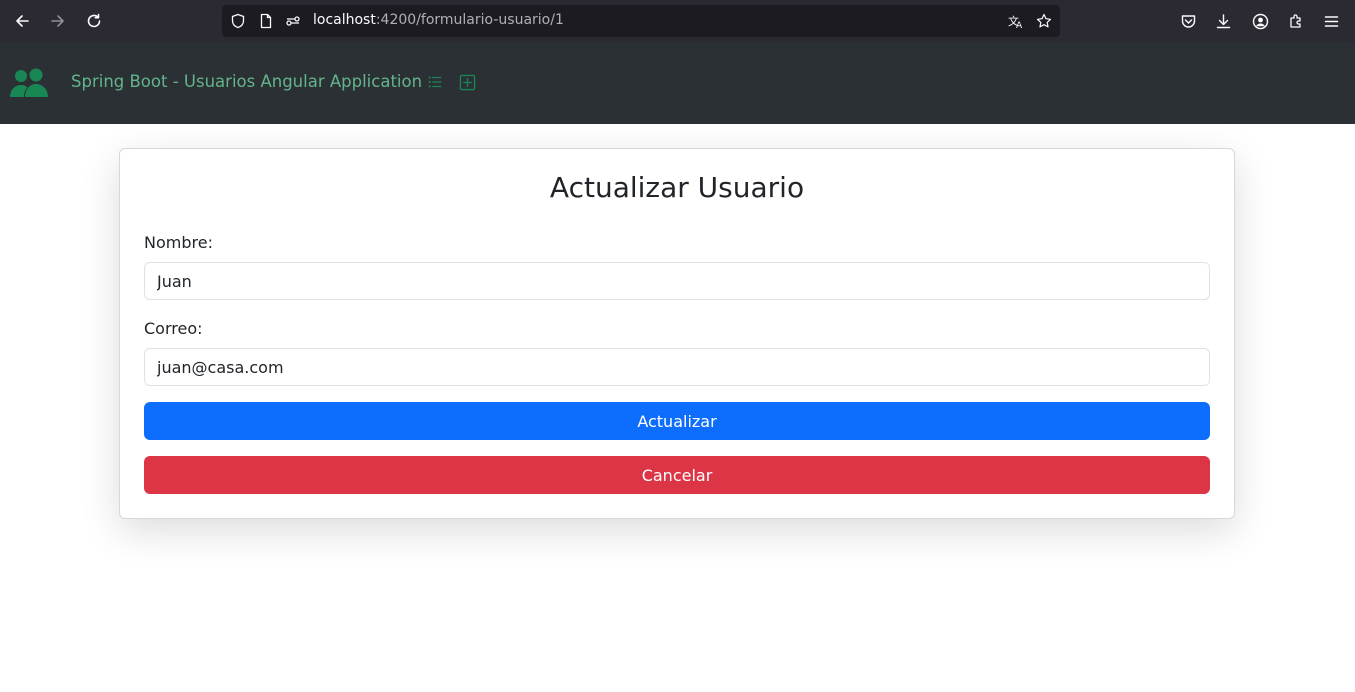 The image size is (1355, 692). What do you see at coordinates (293, 21) in the screenshot?
I see `permissions-icon` at bounding box center [293, 21].